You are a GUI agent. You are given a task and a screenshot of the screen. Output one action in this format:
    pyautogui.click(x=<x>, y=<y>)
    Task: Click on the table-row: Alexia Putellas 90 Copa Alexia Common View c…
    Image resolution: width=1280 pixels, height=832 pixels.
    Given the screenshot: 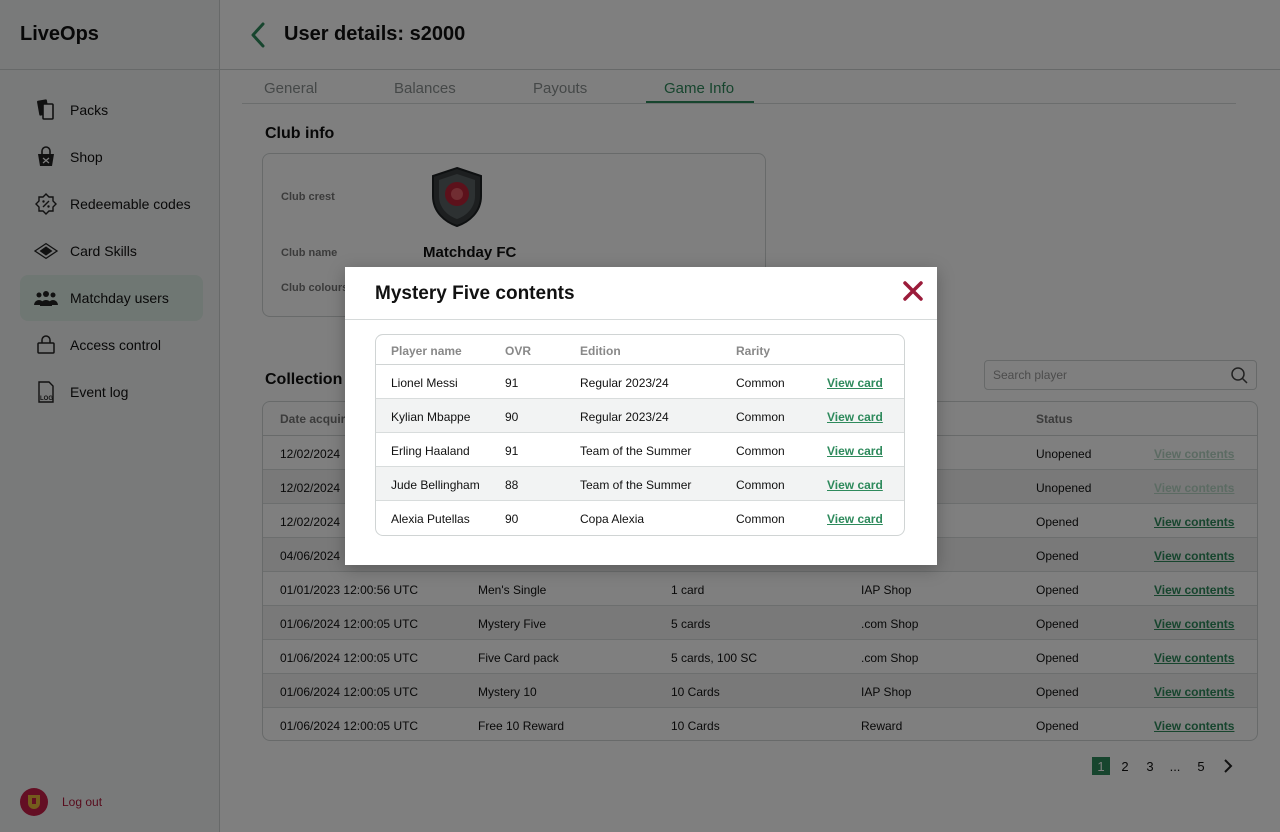 What is the action you would take?
    pyautogui.click(x=640, y=518)
    